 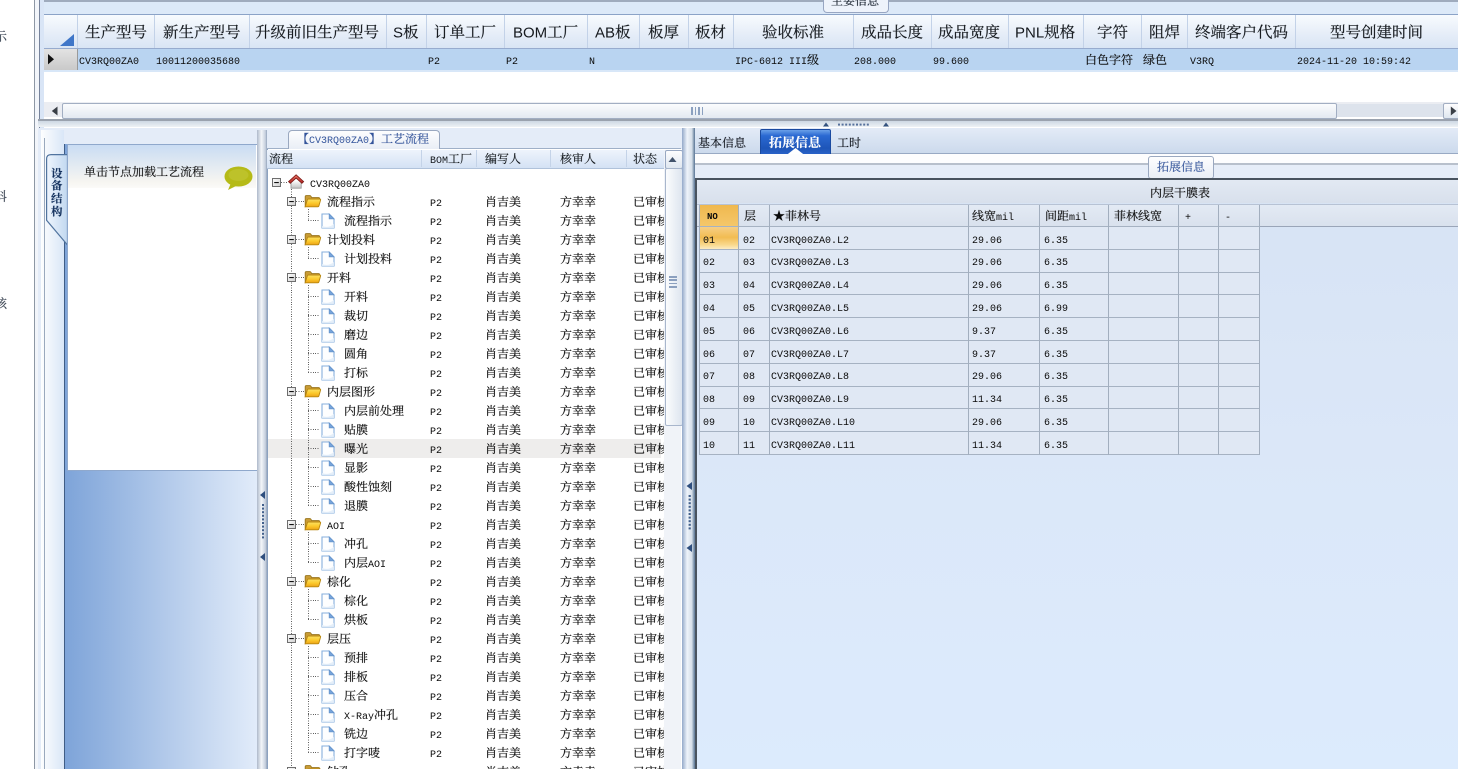 I want to click on svg-text: X-Ray, so click(x=359, y=717).